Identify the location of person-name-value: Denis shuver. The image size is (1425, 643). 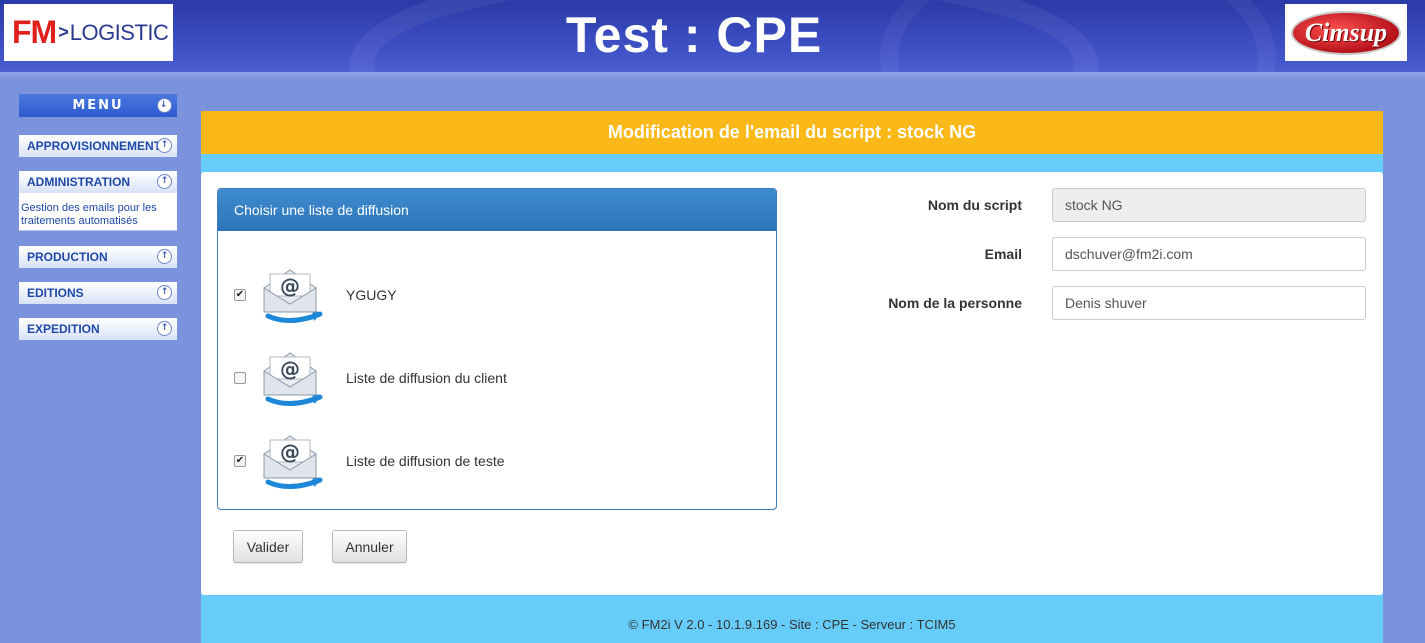
(1106, 303).